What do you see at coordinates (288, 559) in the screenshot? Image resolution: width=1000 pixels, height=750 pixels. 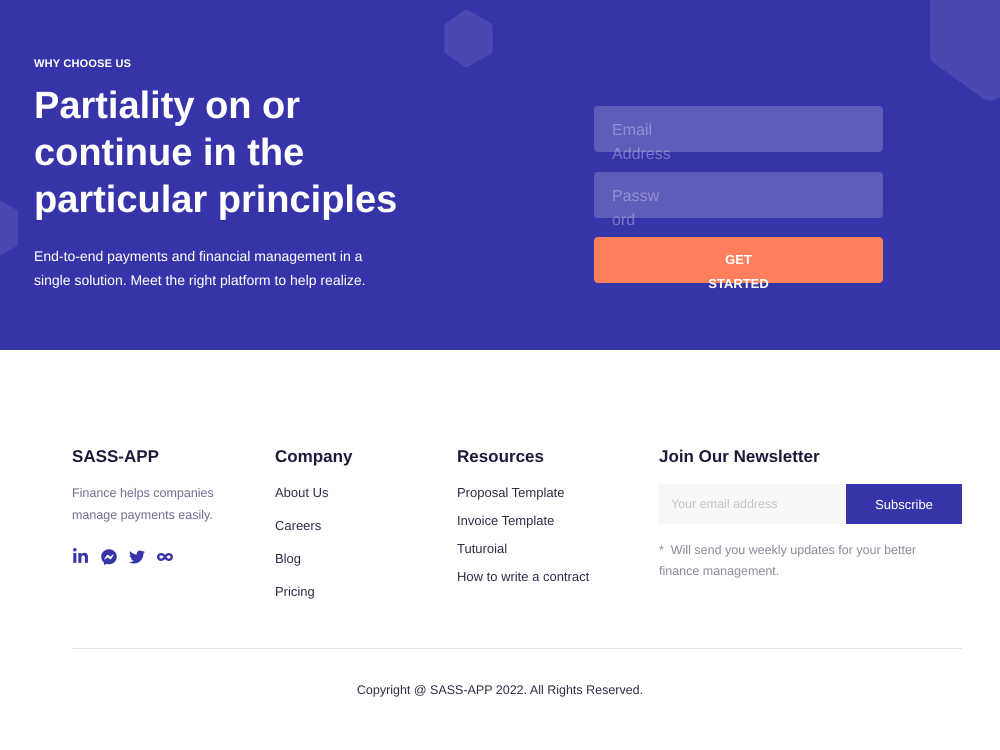 I see `footer-link: Blog` at bounding box center [288, 559].